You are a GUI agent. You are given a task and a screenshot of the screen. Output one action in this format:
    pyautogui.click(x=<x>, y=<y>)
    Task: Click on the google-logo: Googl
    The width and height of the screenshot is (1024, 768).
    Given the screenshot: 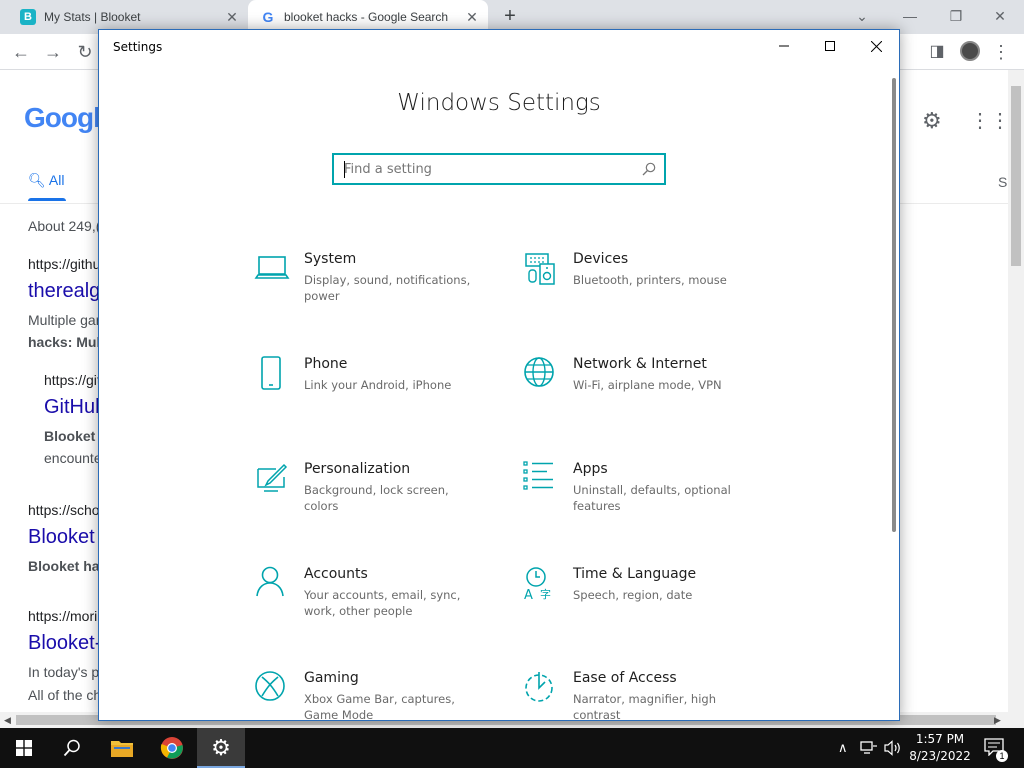 What is the action you would take?
    pyautogui.click(x=62, y=118)
    